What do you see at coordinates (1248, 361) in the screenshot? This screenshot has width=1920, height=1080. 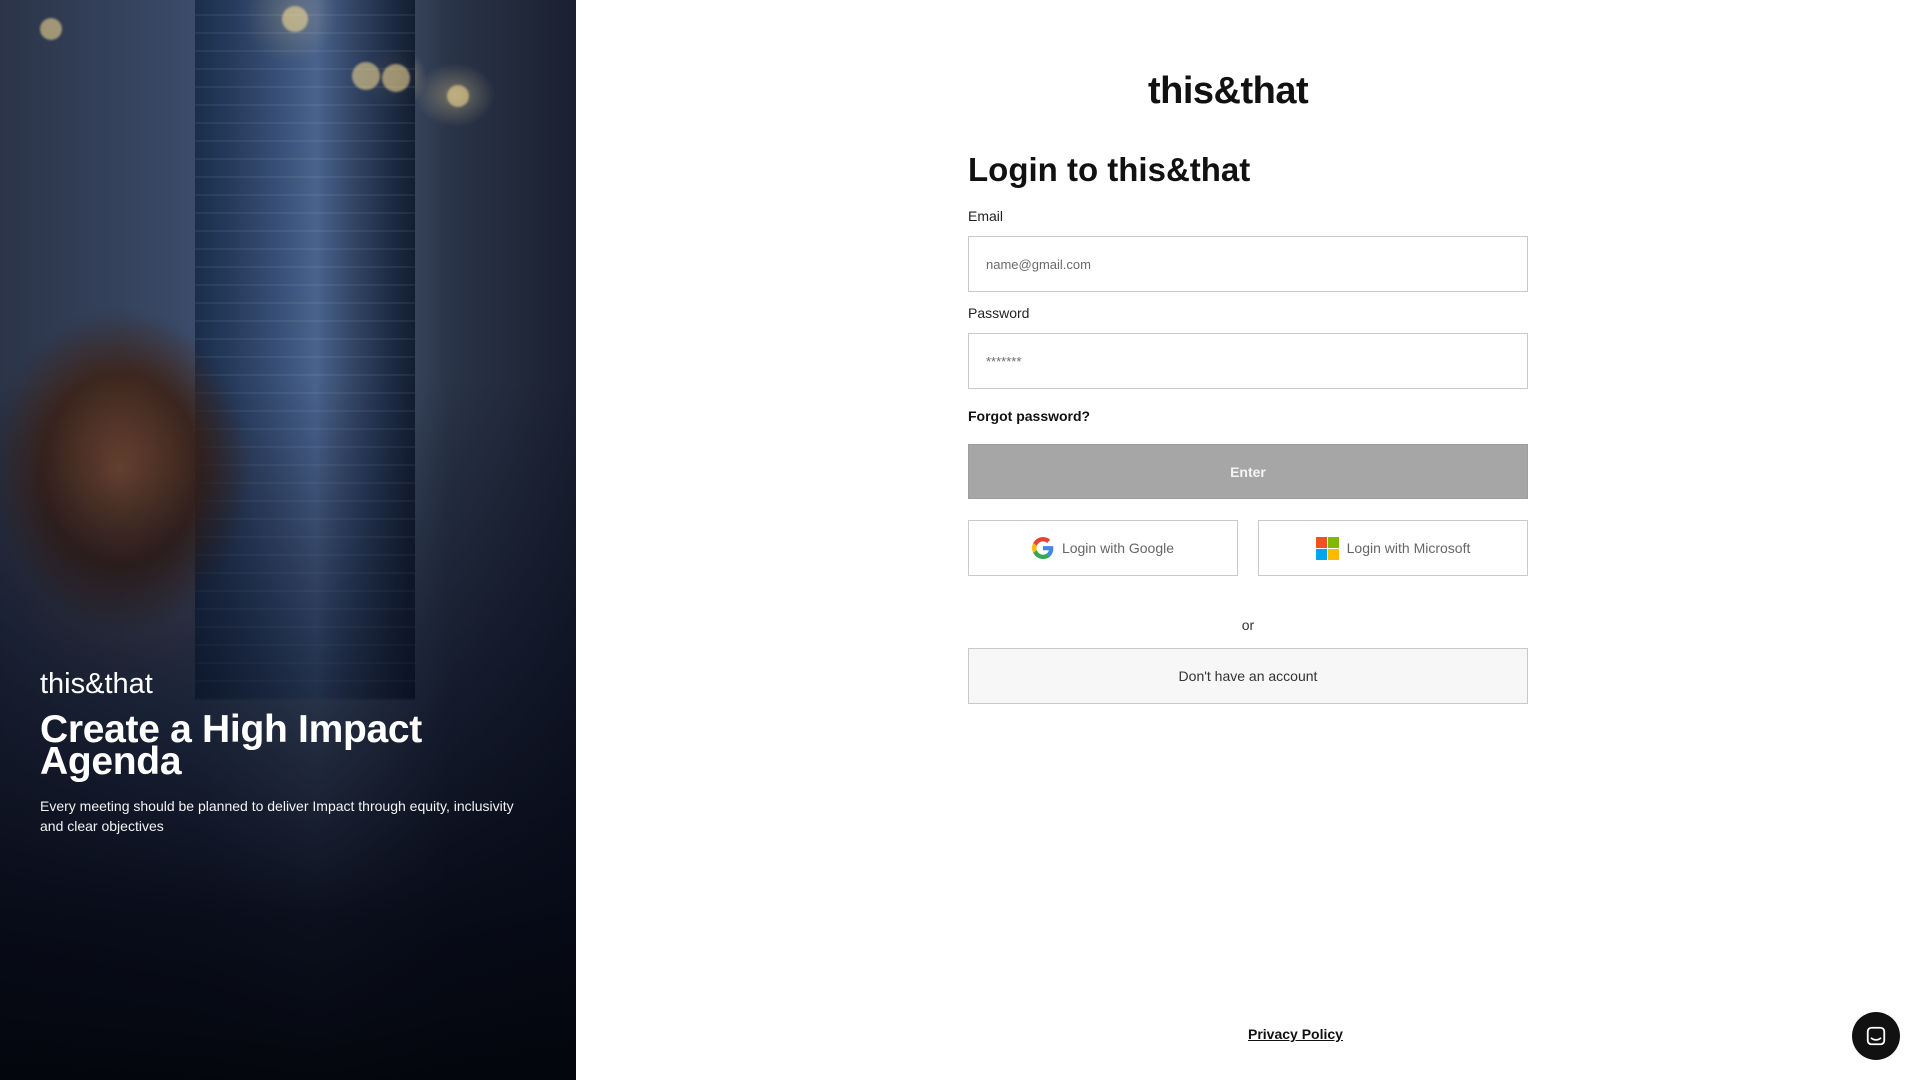 I see `password-field` at bounding box center [1248, 361].